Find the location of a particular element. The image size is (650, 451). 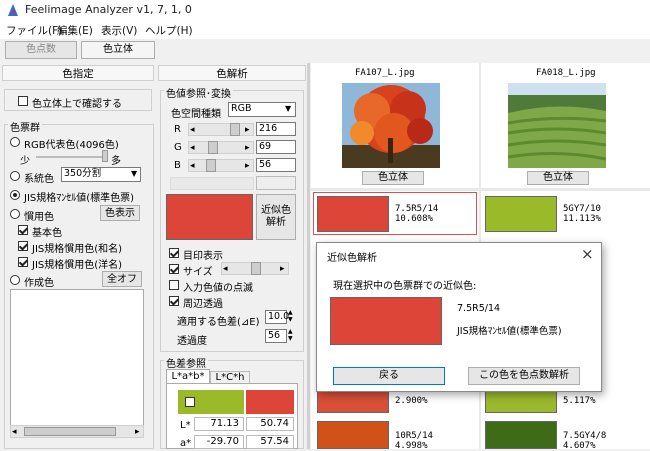

r-slider-thumb is located at coordinates (235, 129).